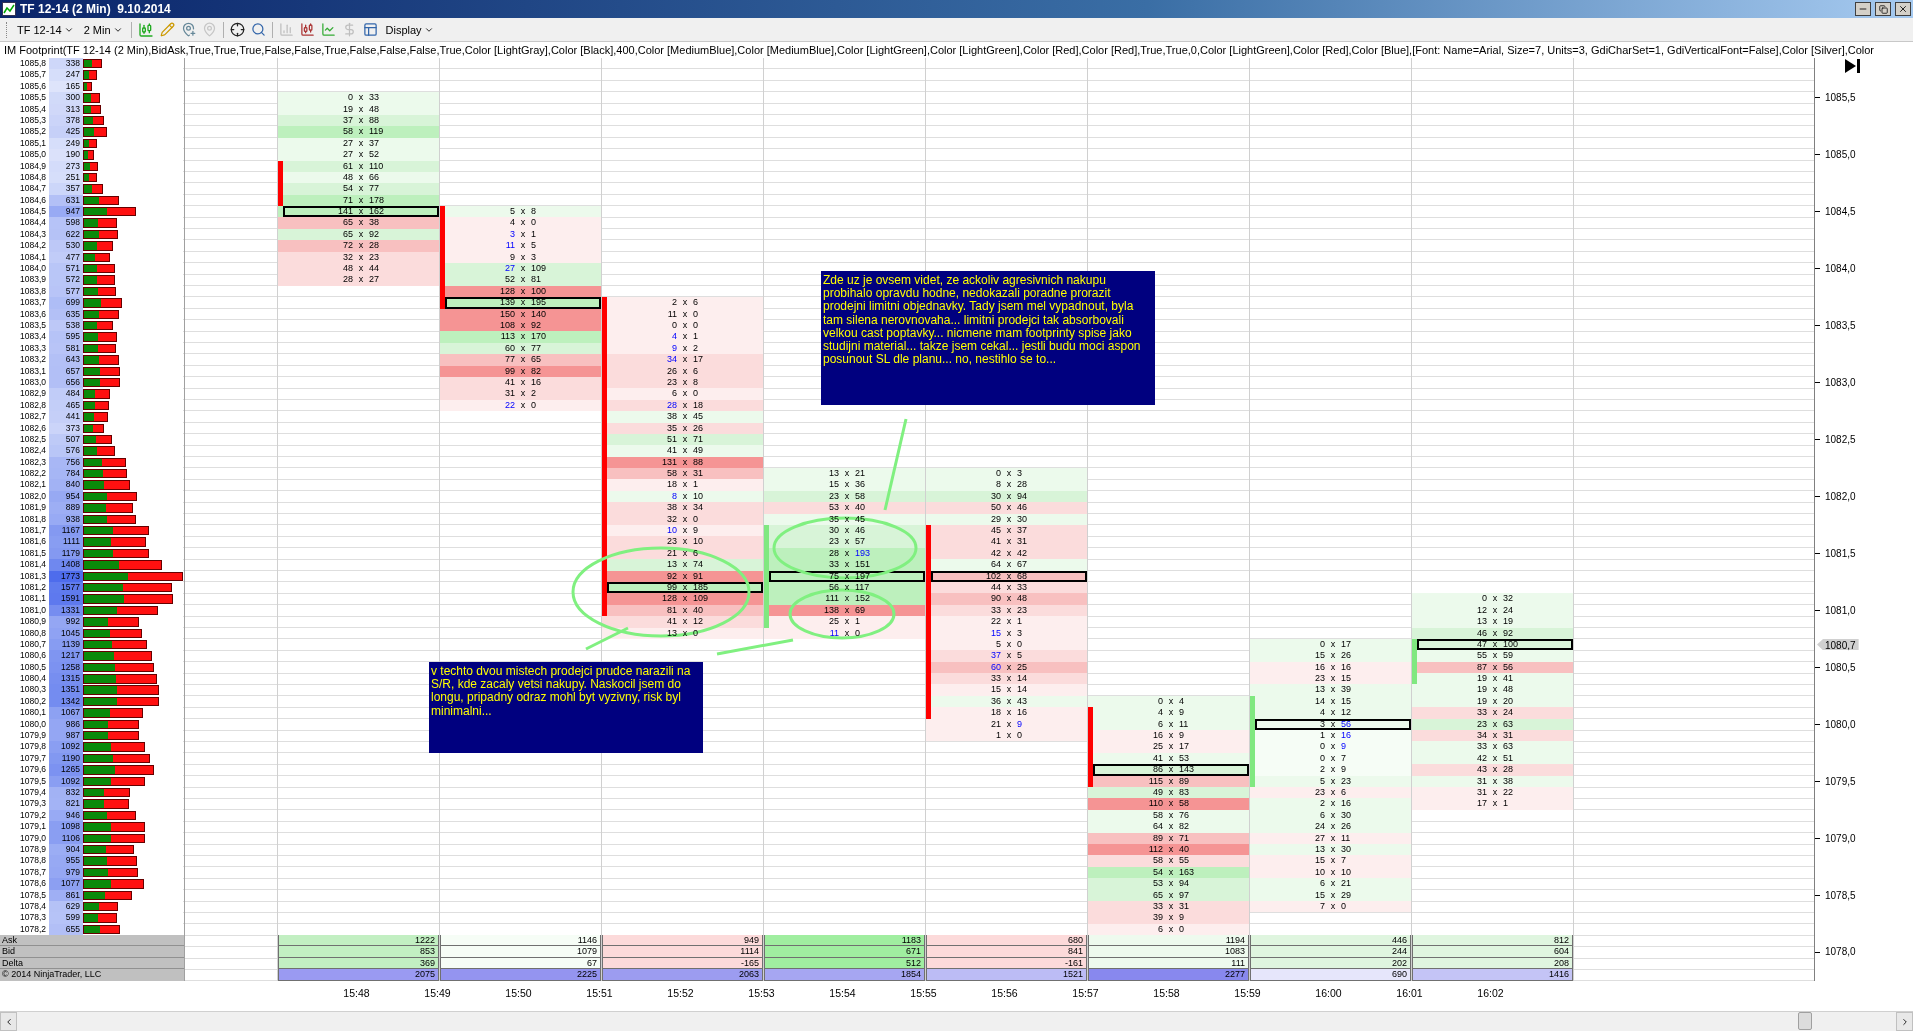 This screenshot has width=1913, height=1035. I want to click on volume-total-cell: 690, so click(1330, 975).